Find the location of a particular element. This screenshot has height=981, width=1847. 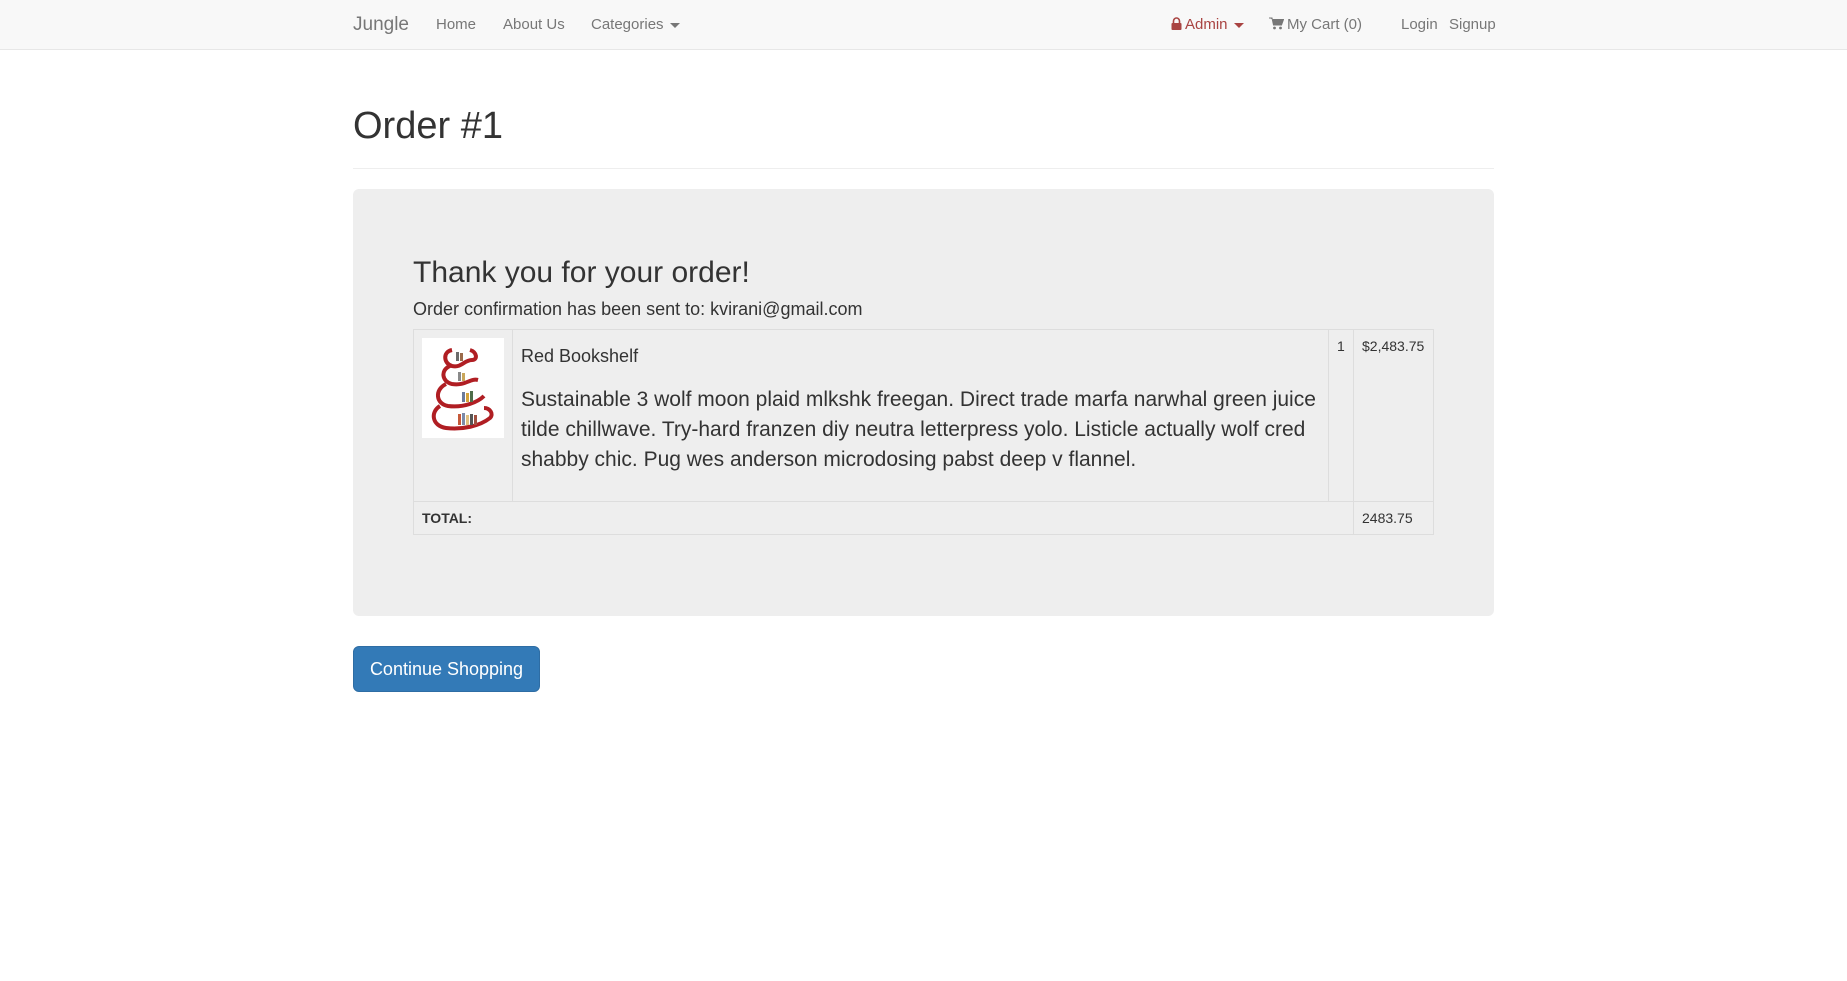

nav-login: Login is located at coordinates (1419, 24).